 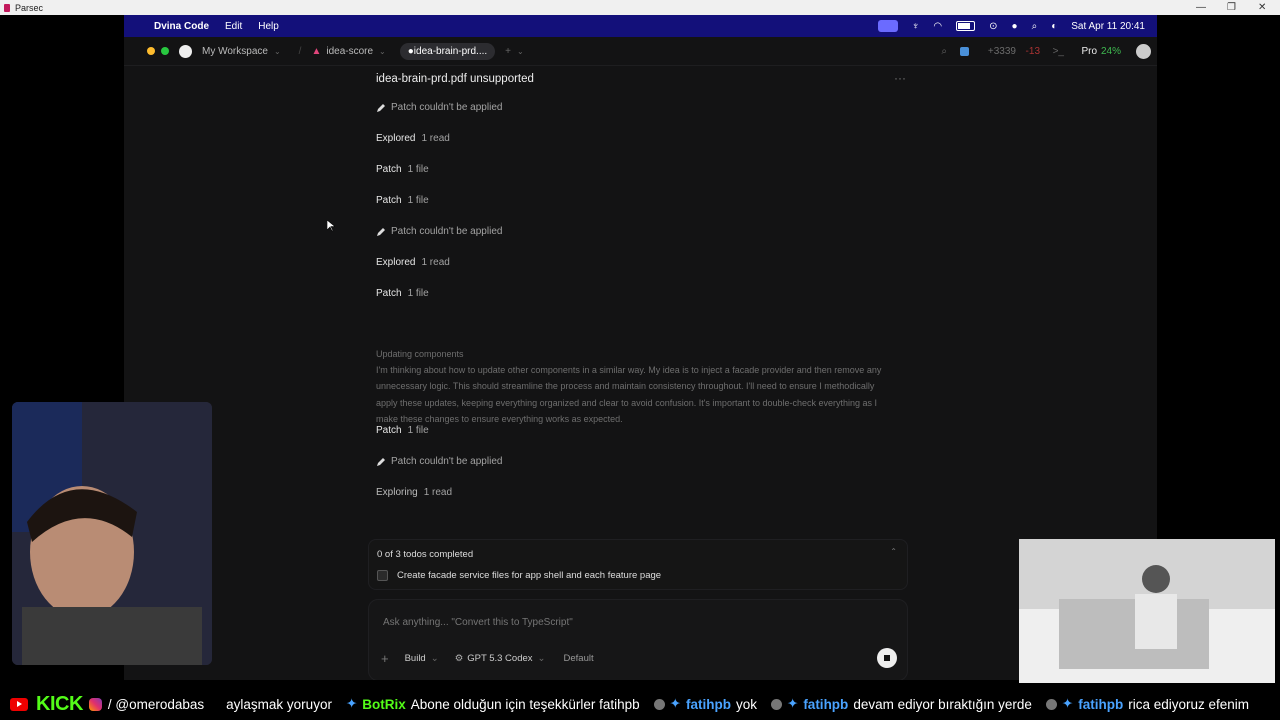 What do you see at coordinates (420, 354) in the screenshot?
I see `thinking-title: Updating components` at bounding box center [420, 354].